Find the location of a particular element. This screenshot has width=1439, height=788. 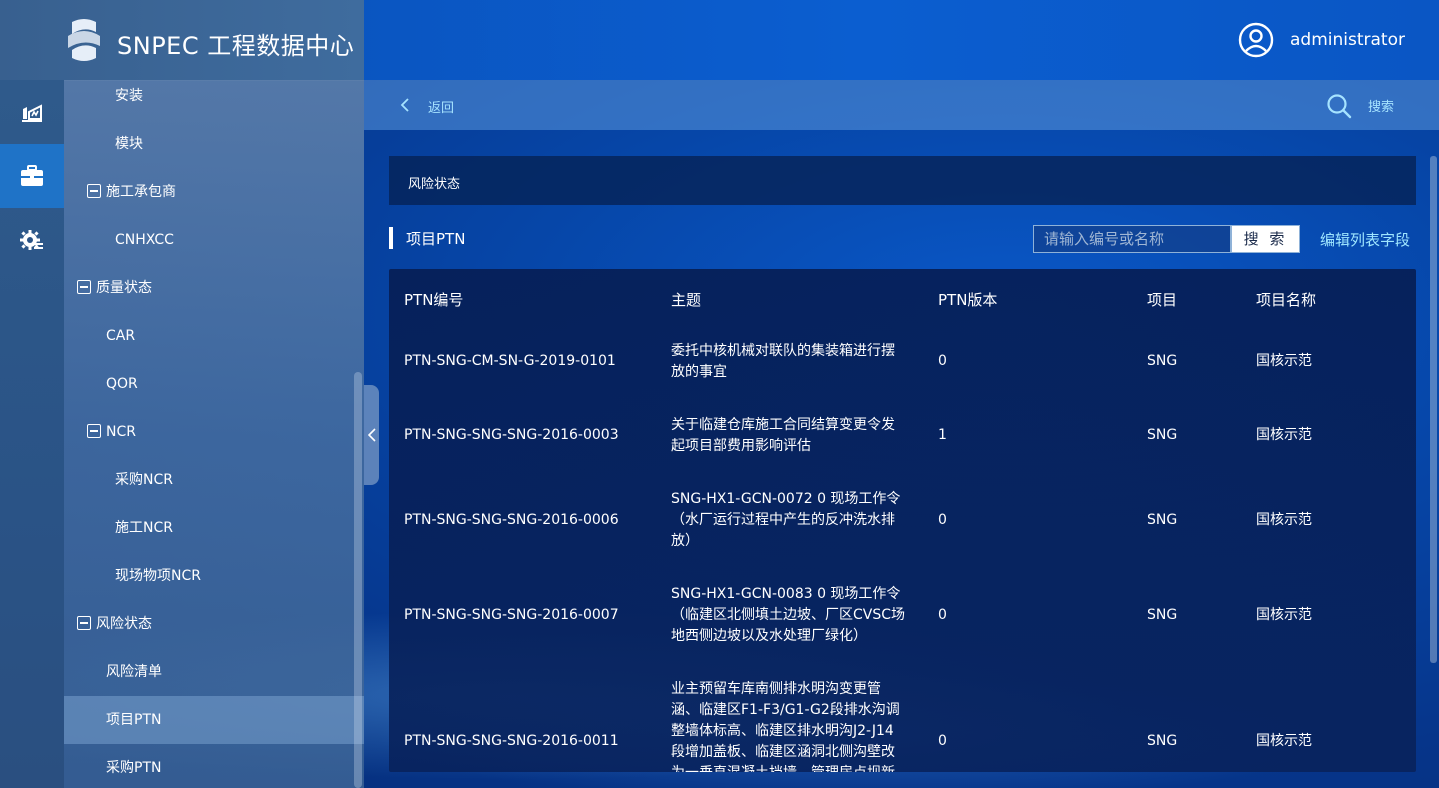

tree-item-label: 施工承包商 is located at coordinates (141, 192).